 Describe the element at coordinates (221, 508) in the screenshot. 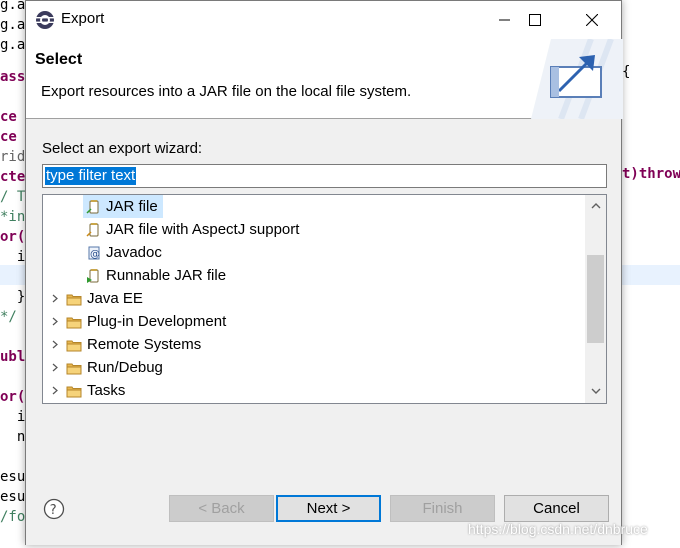

I see `back-button: < Back` at that location.